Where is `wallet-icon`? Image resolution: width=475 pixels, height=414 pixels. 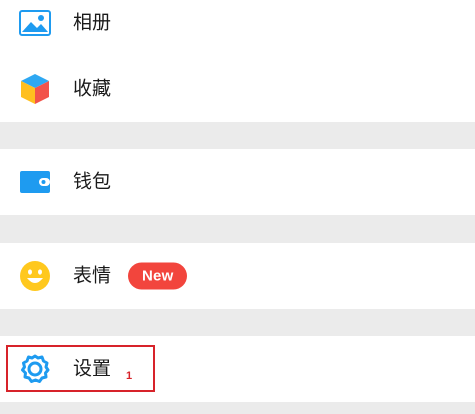
wallet-icon is located at coordinates (35, 182).